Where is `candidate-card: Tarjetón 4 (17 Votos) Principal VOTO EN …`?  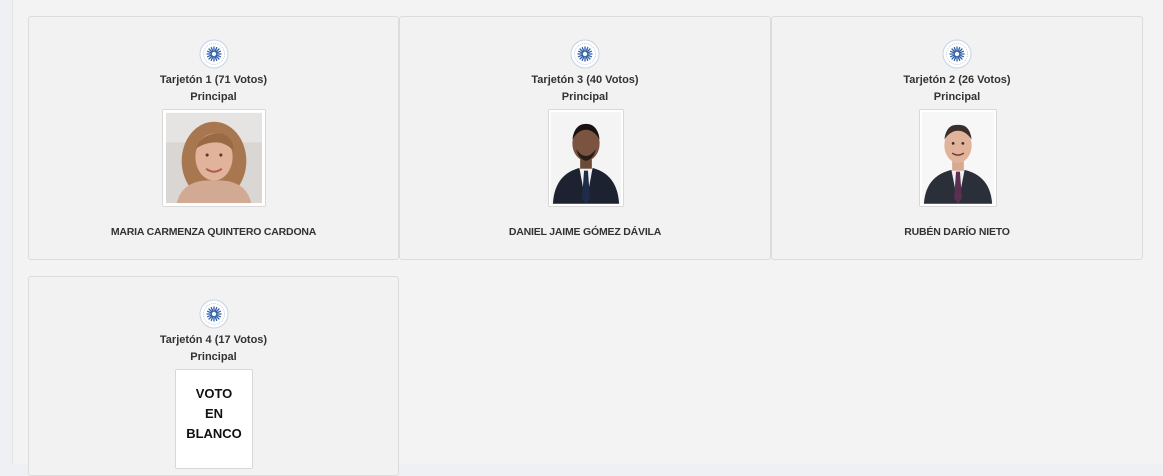
candidate-card: Tarjetón 4 (17 Votos) Principal VOTO EN … is located at coordinates (213, 376).